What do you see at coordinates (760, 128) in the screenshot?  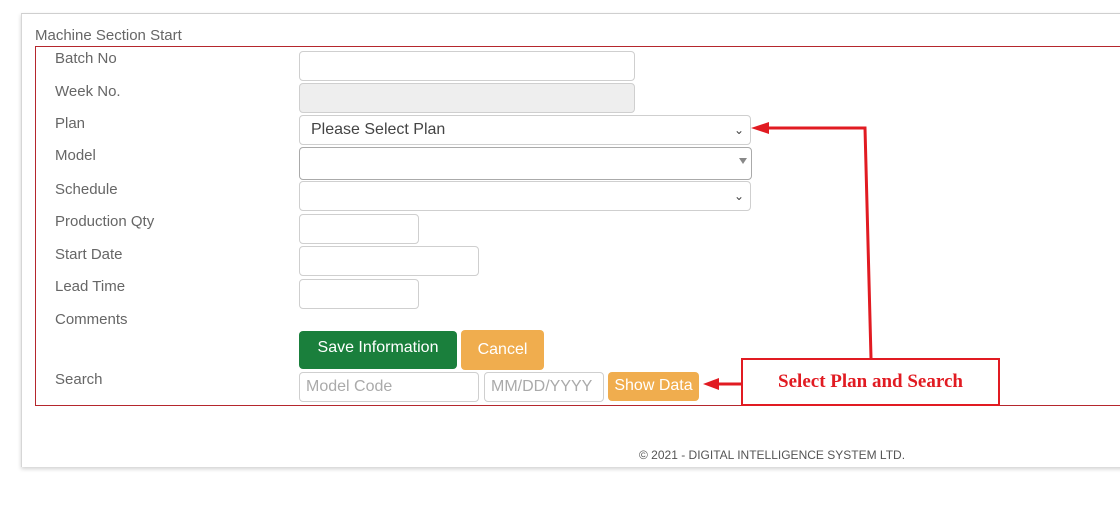 I see `arrow-head-plan-icon` at bounding box center [760, 128].